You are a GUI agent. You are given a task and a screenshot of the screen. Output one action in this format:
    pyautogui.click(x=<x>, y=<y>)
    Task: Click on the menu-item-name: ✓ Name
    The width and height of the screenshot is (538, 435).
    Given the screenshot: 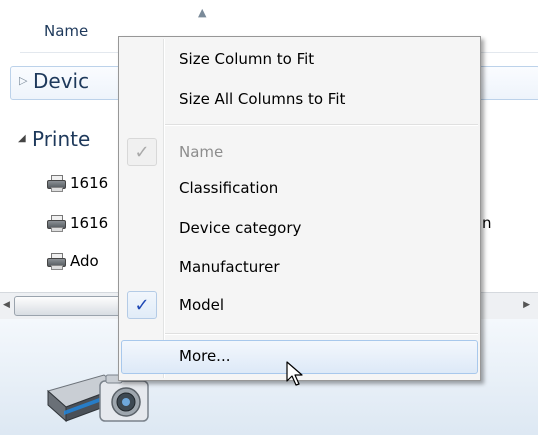 What is the action you would take?
    pyautogui.click(x=299, y=153)
    